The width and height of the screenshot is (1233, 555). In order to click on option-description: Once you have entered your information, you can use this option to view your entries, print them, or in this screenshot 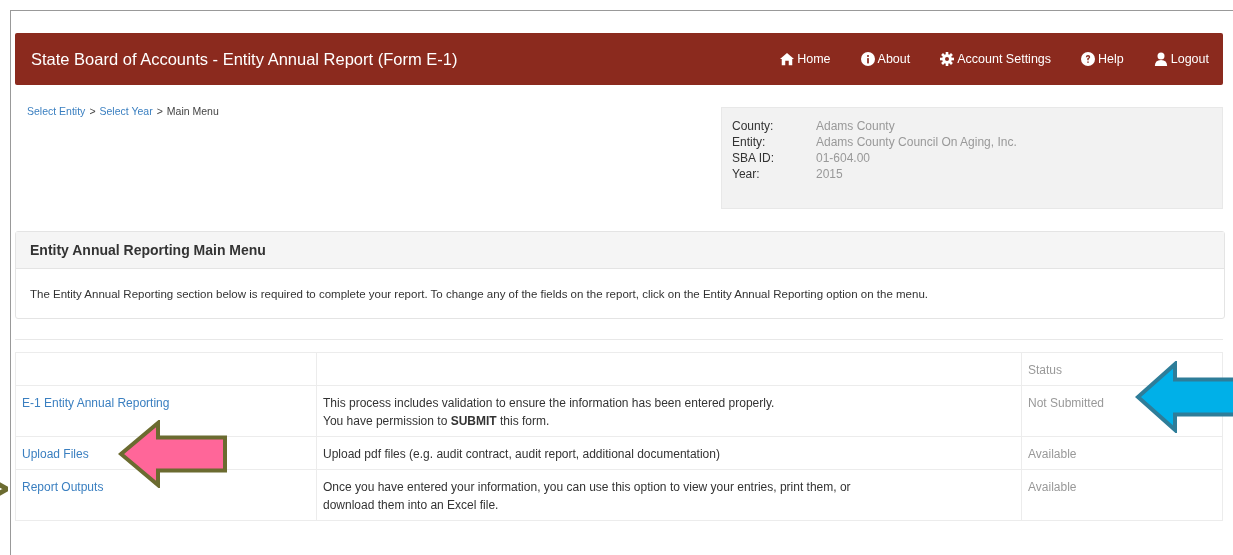, I will do `click(587, 487)`.